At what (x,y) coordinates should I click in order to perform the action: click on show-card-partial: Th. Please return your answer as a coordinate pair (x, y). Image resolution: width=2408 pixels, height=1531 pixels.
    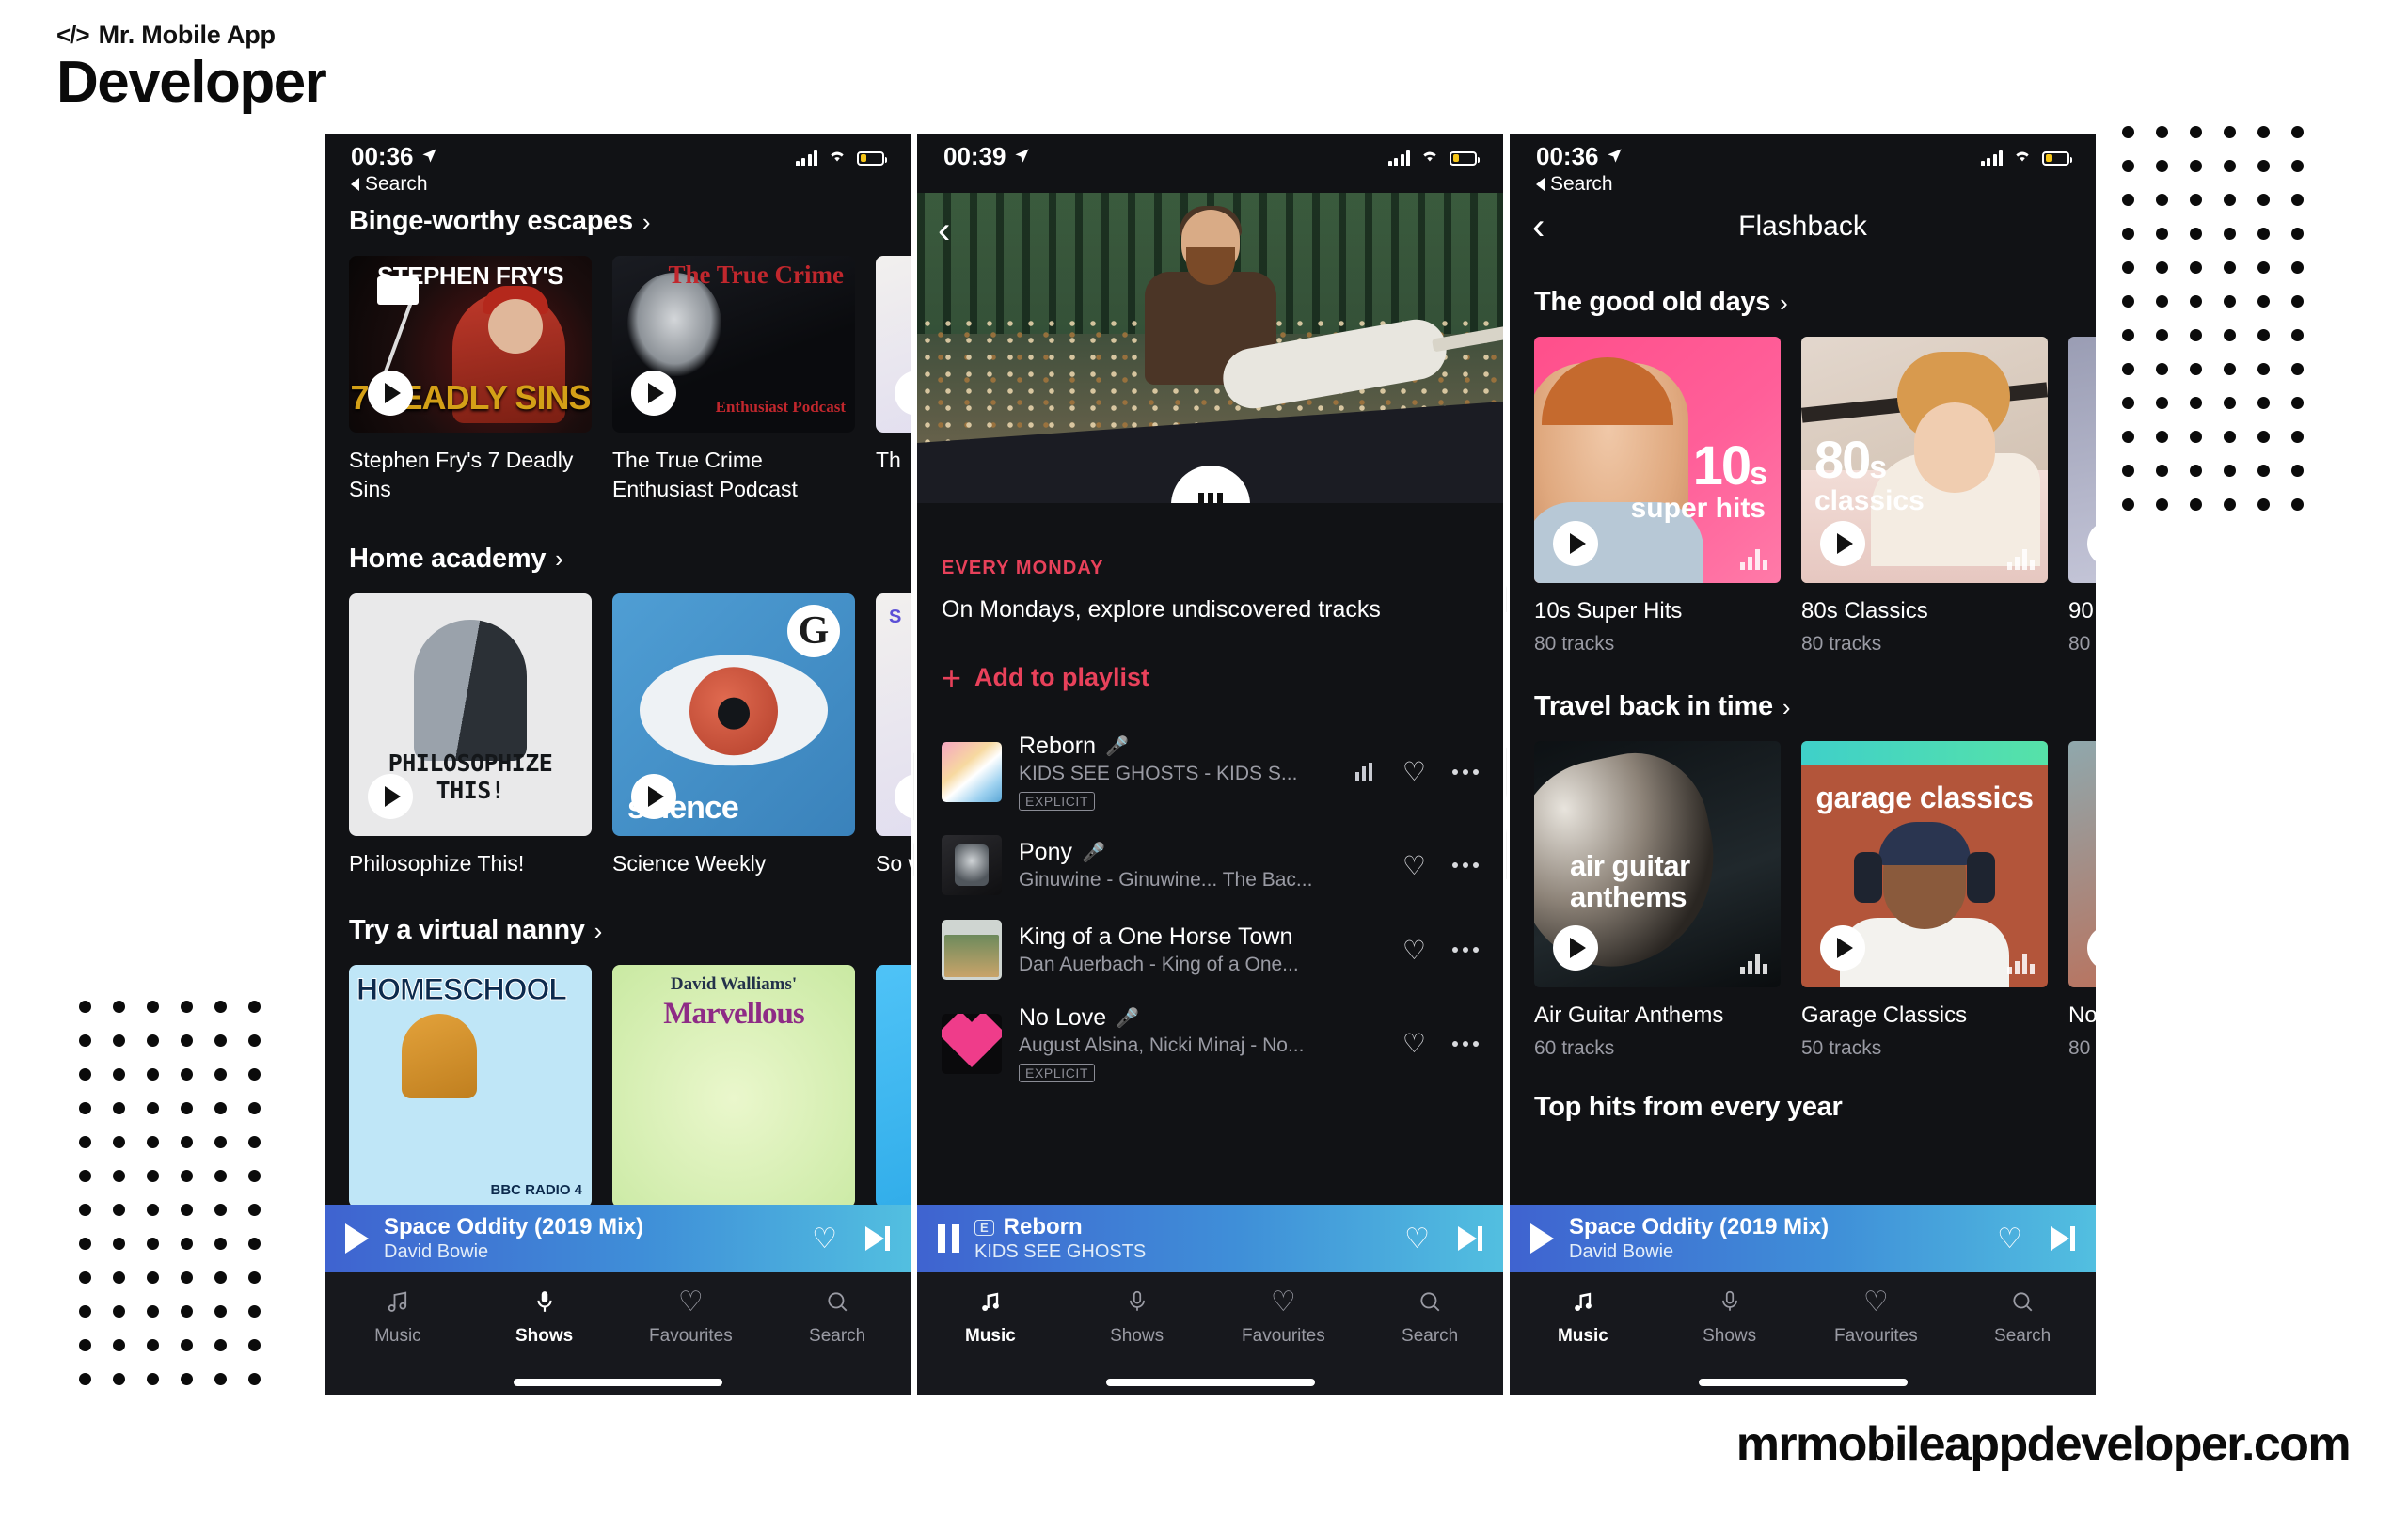
    Looking at the image, I should click on (894, 380).